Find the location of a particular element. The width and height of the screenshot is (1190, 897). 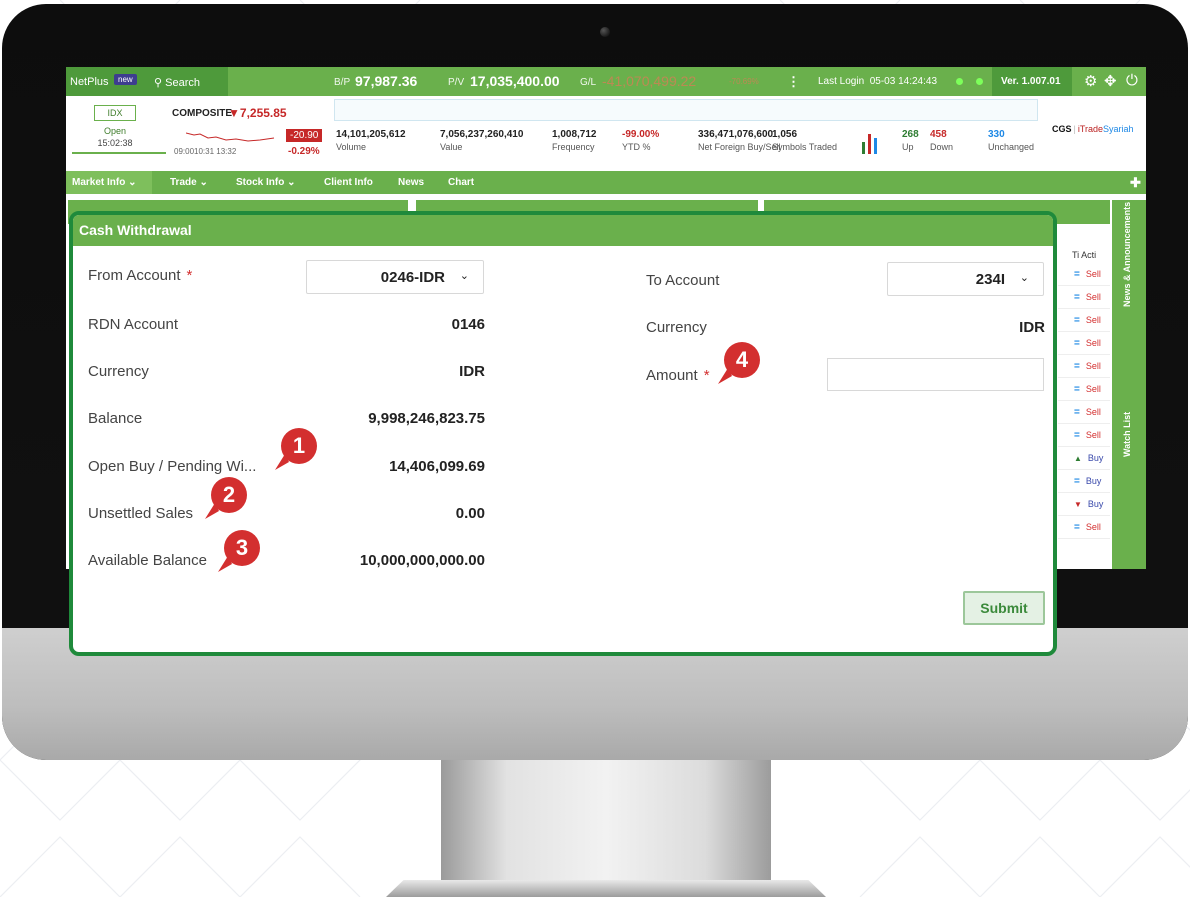

stat-volume-value: 14,101,205,612 is located at coordinates (371, 134).